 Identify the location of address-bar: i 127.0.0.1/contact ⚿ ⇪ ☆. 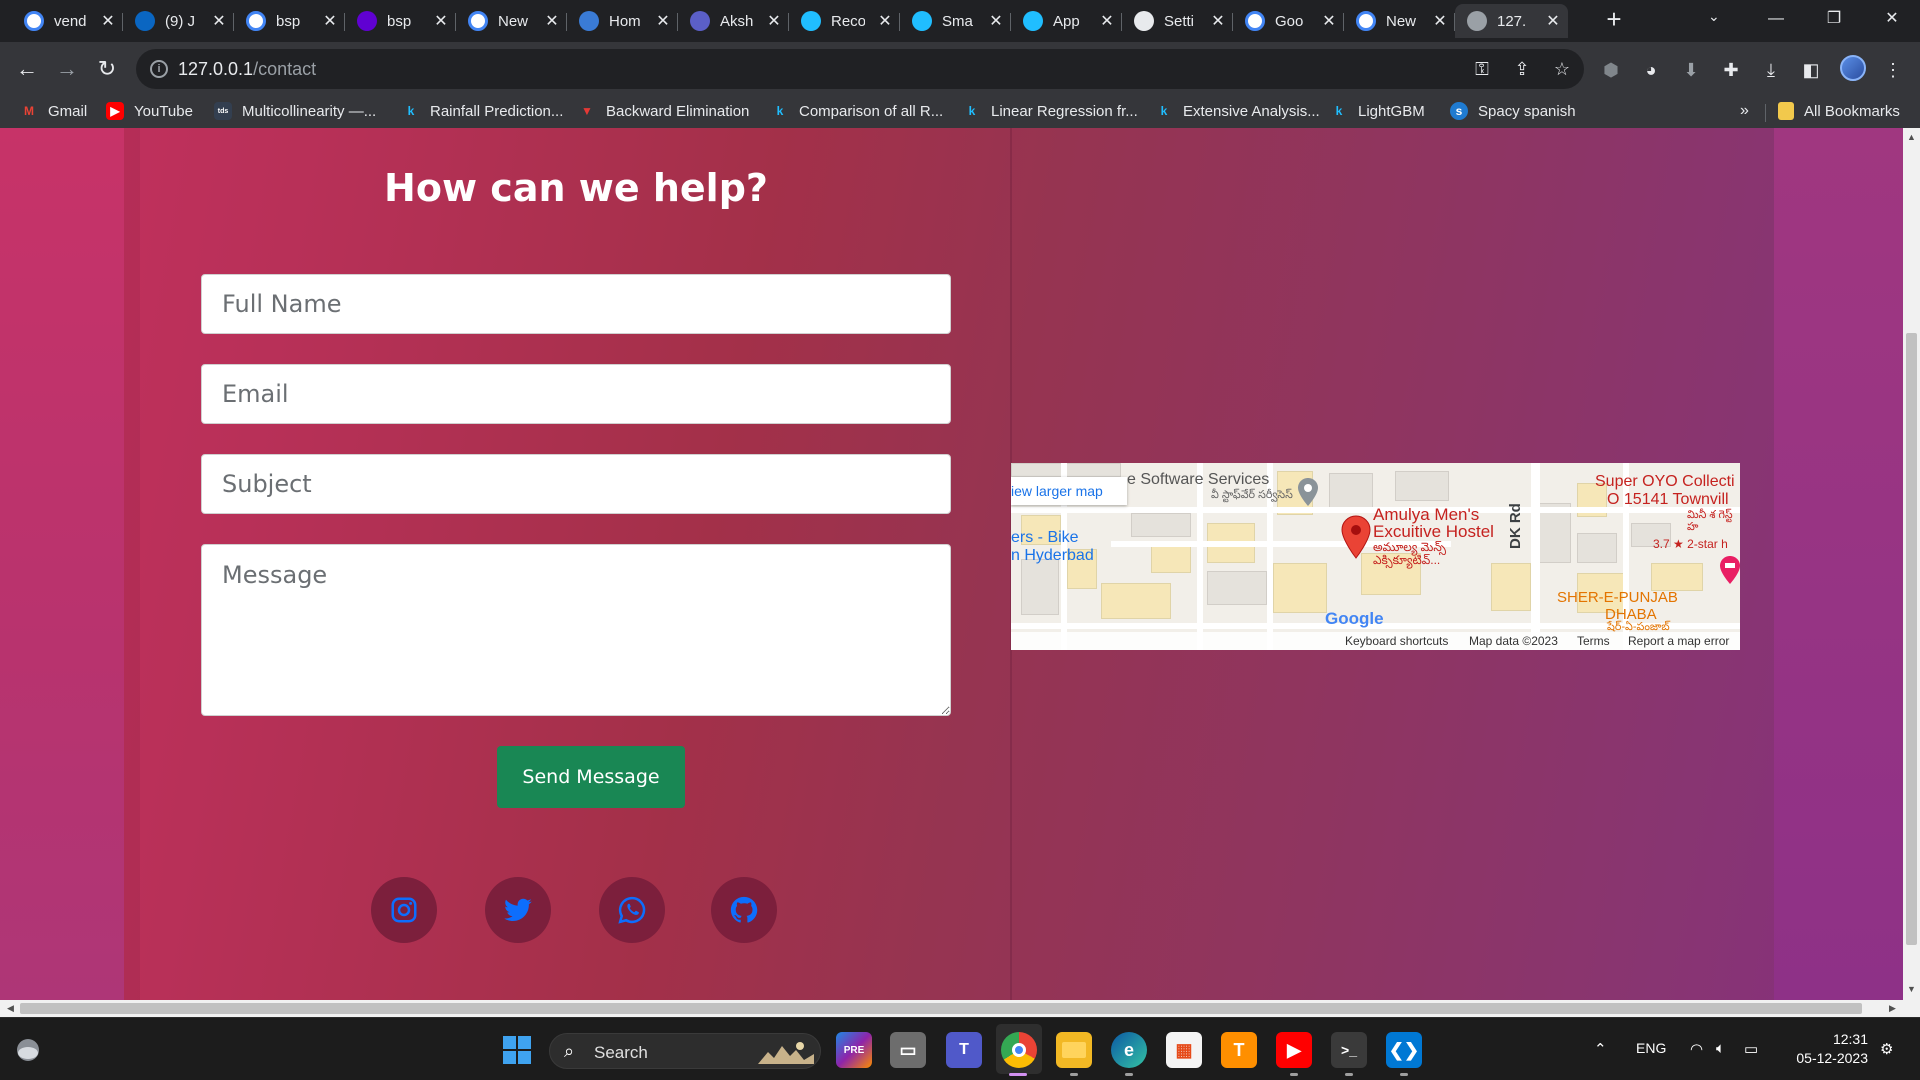
(860, 69).